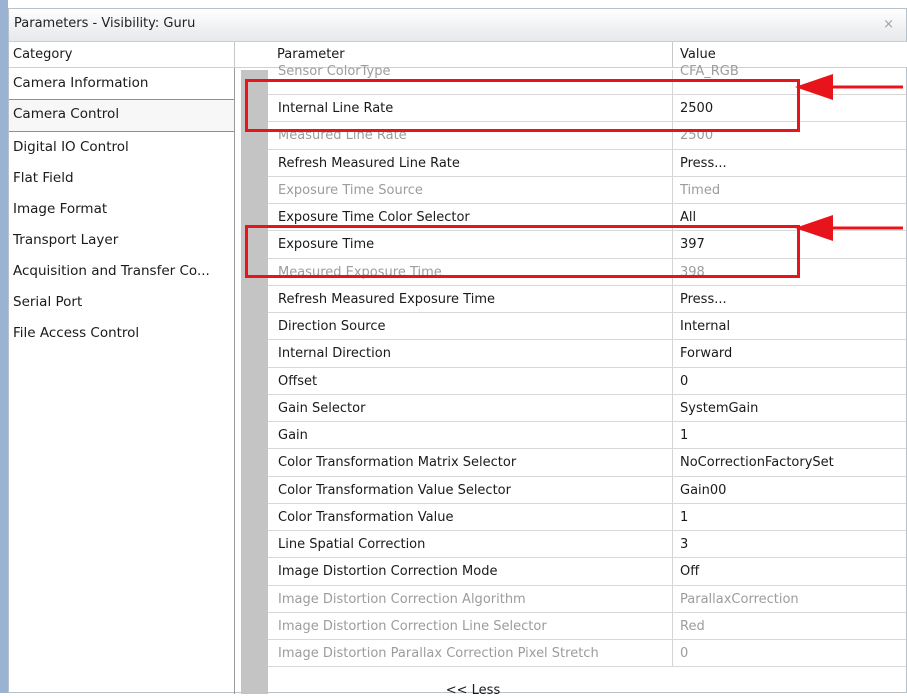  I want to click on parameter-name: Image Distortion Correction Algorithm, so click(402, 599).